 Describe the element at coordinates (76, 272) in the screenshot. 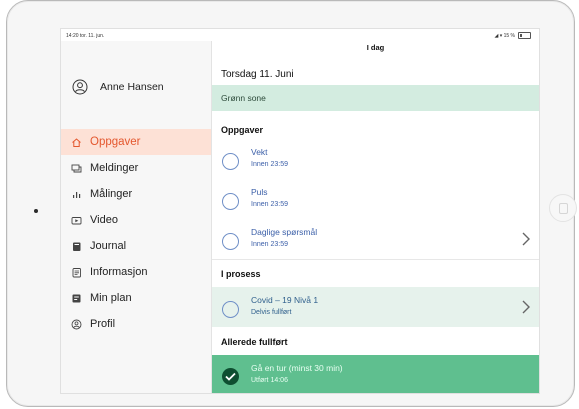

I see `info-document-icon` at that location.